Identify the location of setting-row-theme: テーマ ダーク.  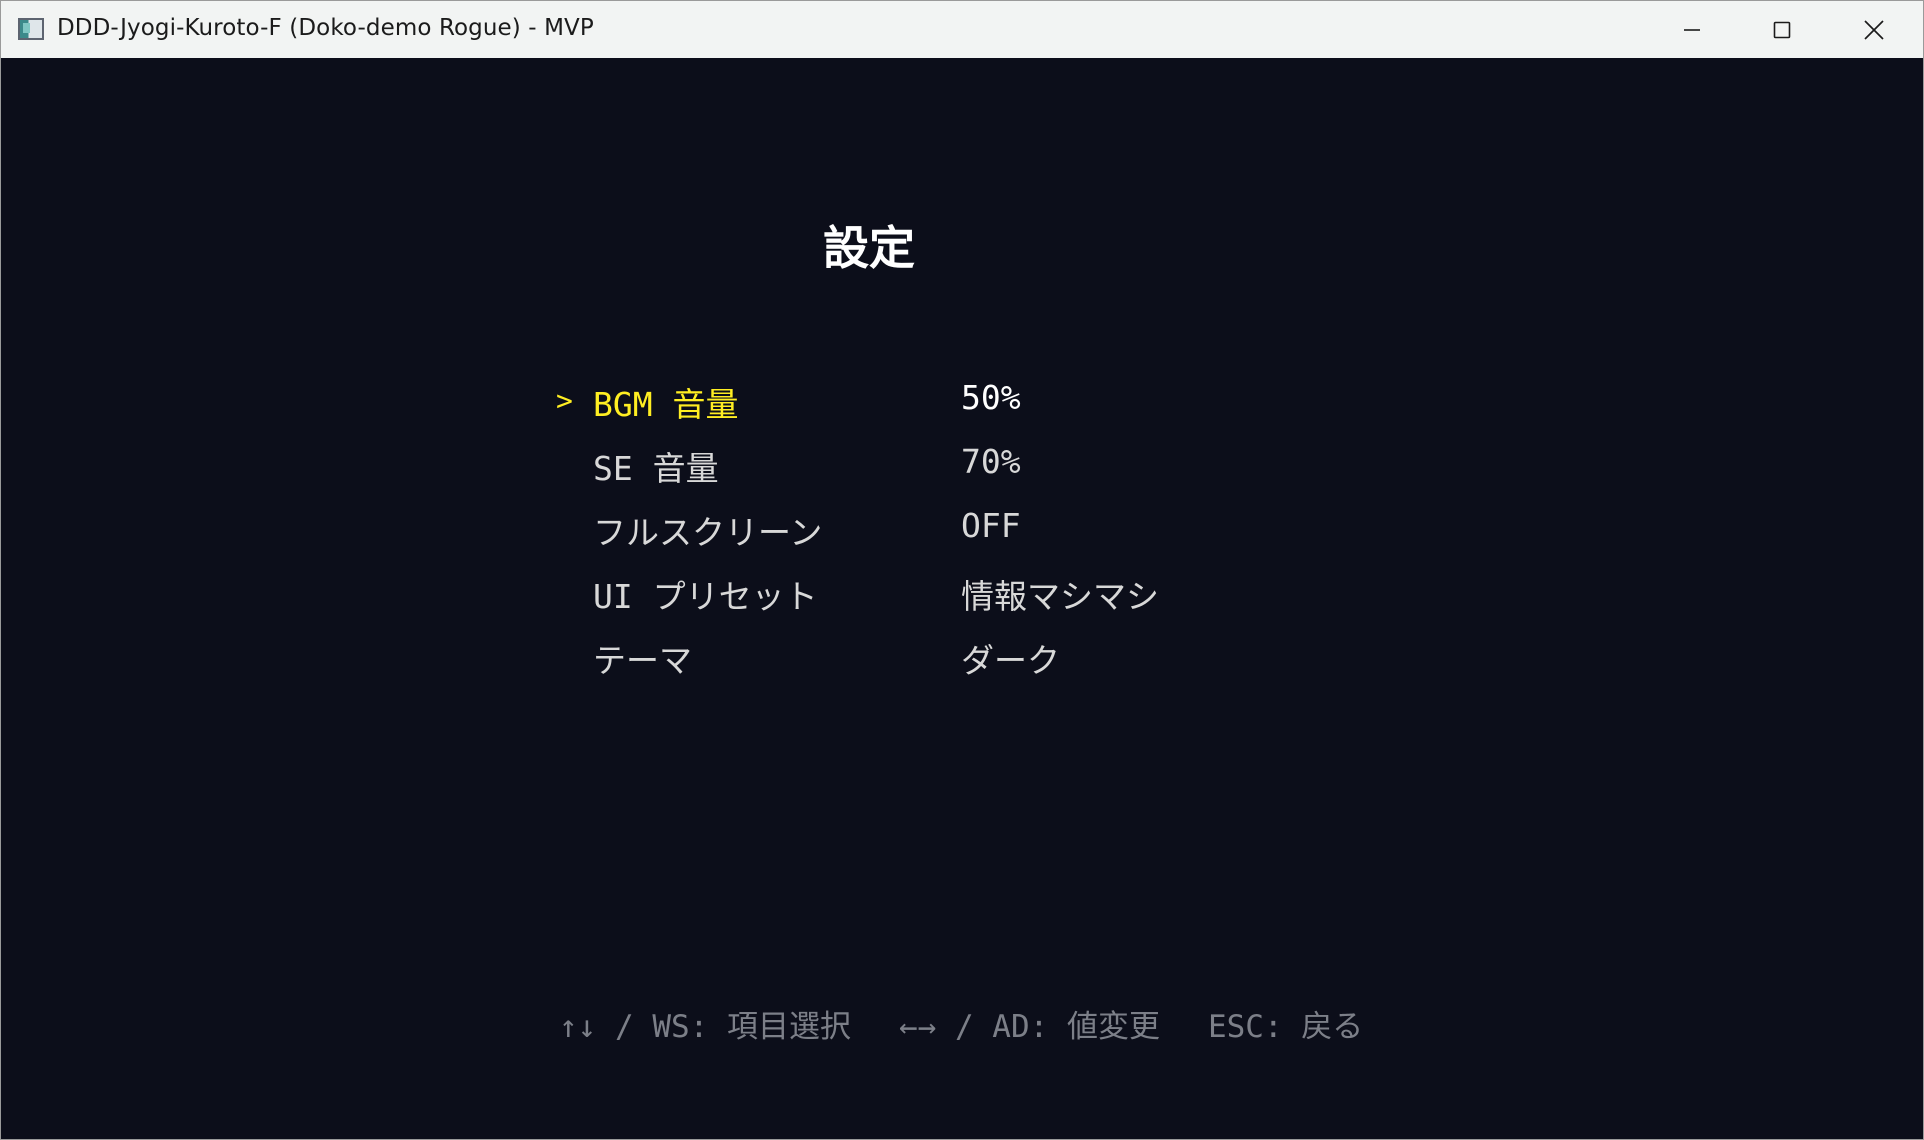
(906, 658).